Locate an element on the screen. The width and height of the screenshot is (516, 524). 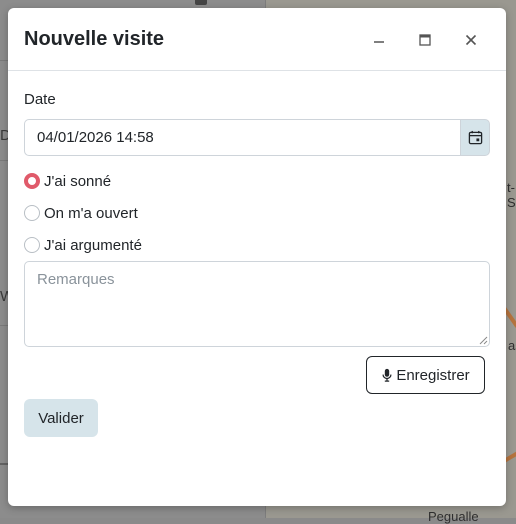
radio-label: J'ai sonné is located at coordinates (78, 181).